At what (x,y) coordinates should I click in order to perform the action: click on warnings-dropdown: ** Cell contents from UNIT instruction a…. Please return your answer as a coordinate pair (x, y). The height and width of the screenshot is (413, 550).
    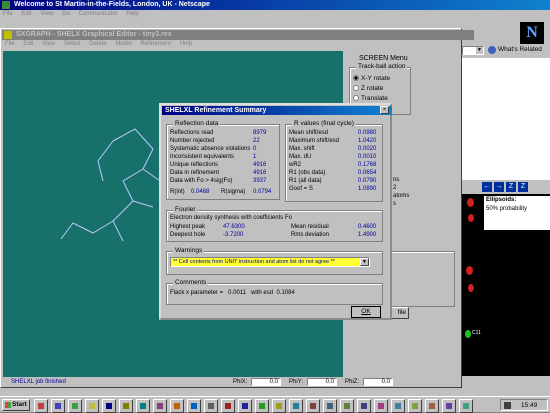
    Looking at the image, I should click on (270, 262).